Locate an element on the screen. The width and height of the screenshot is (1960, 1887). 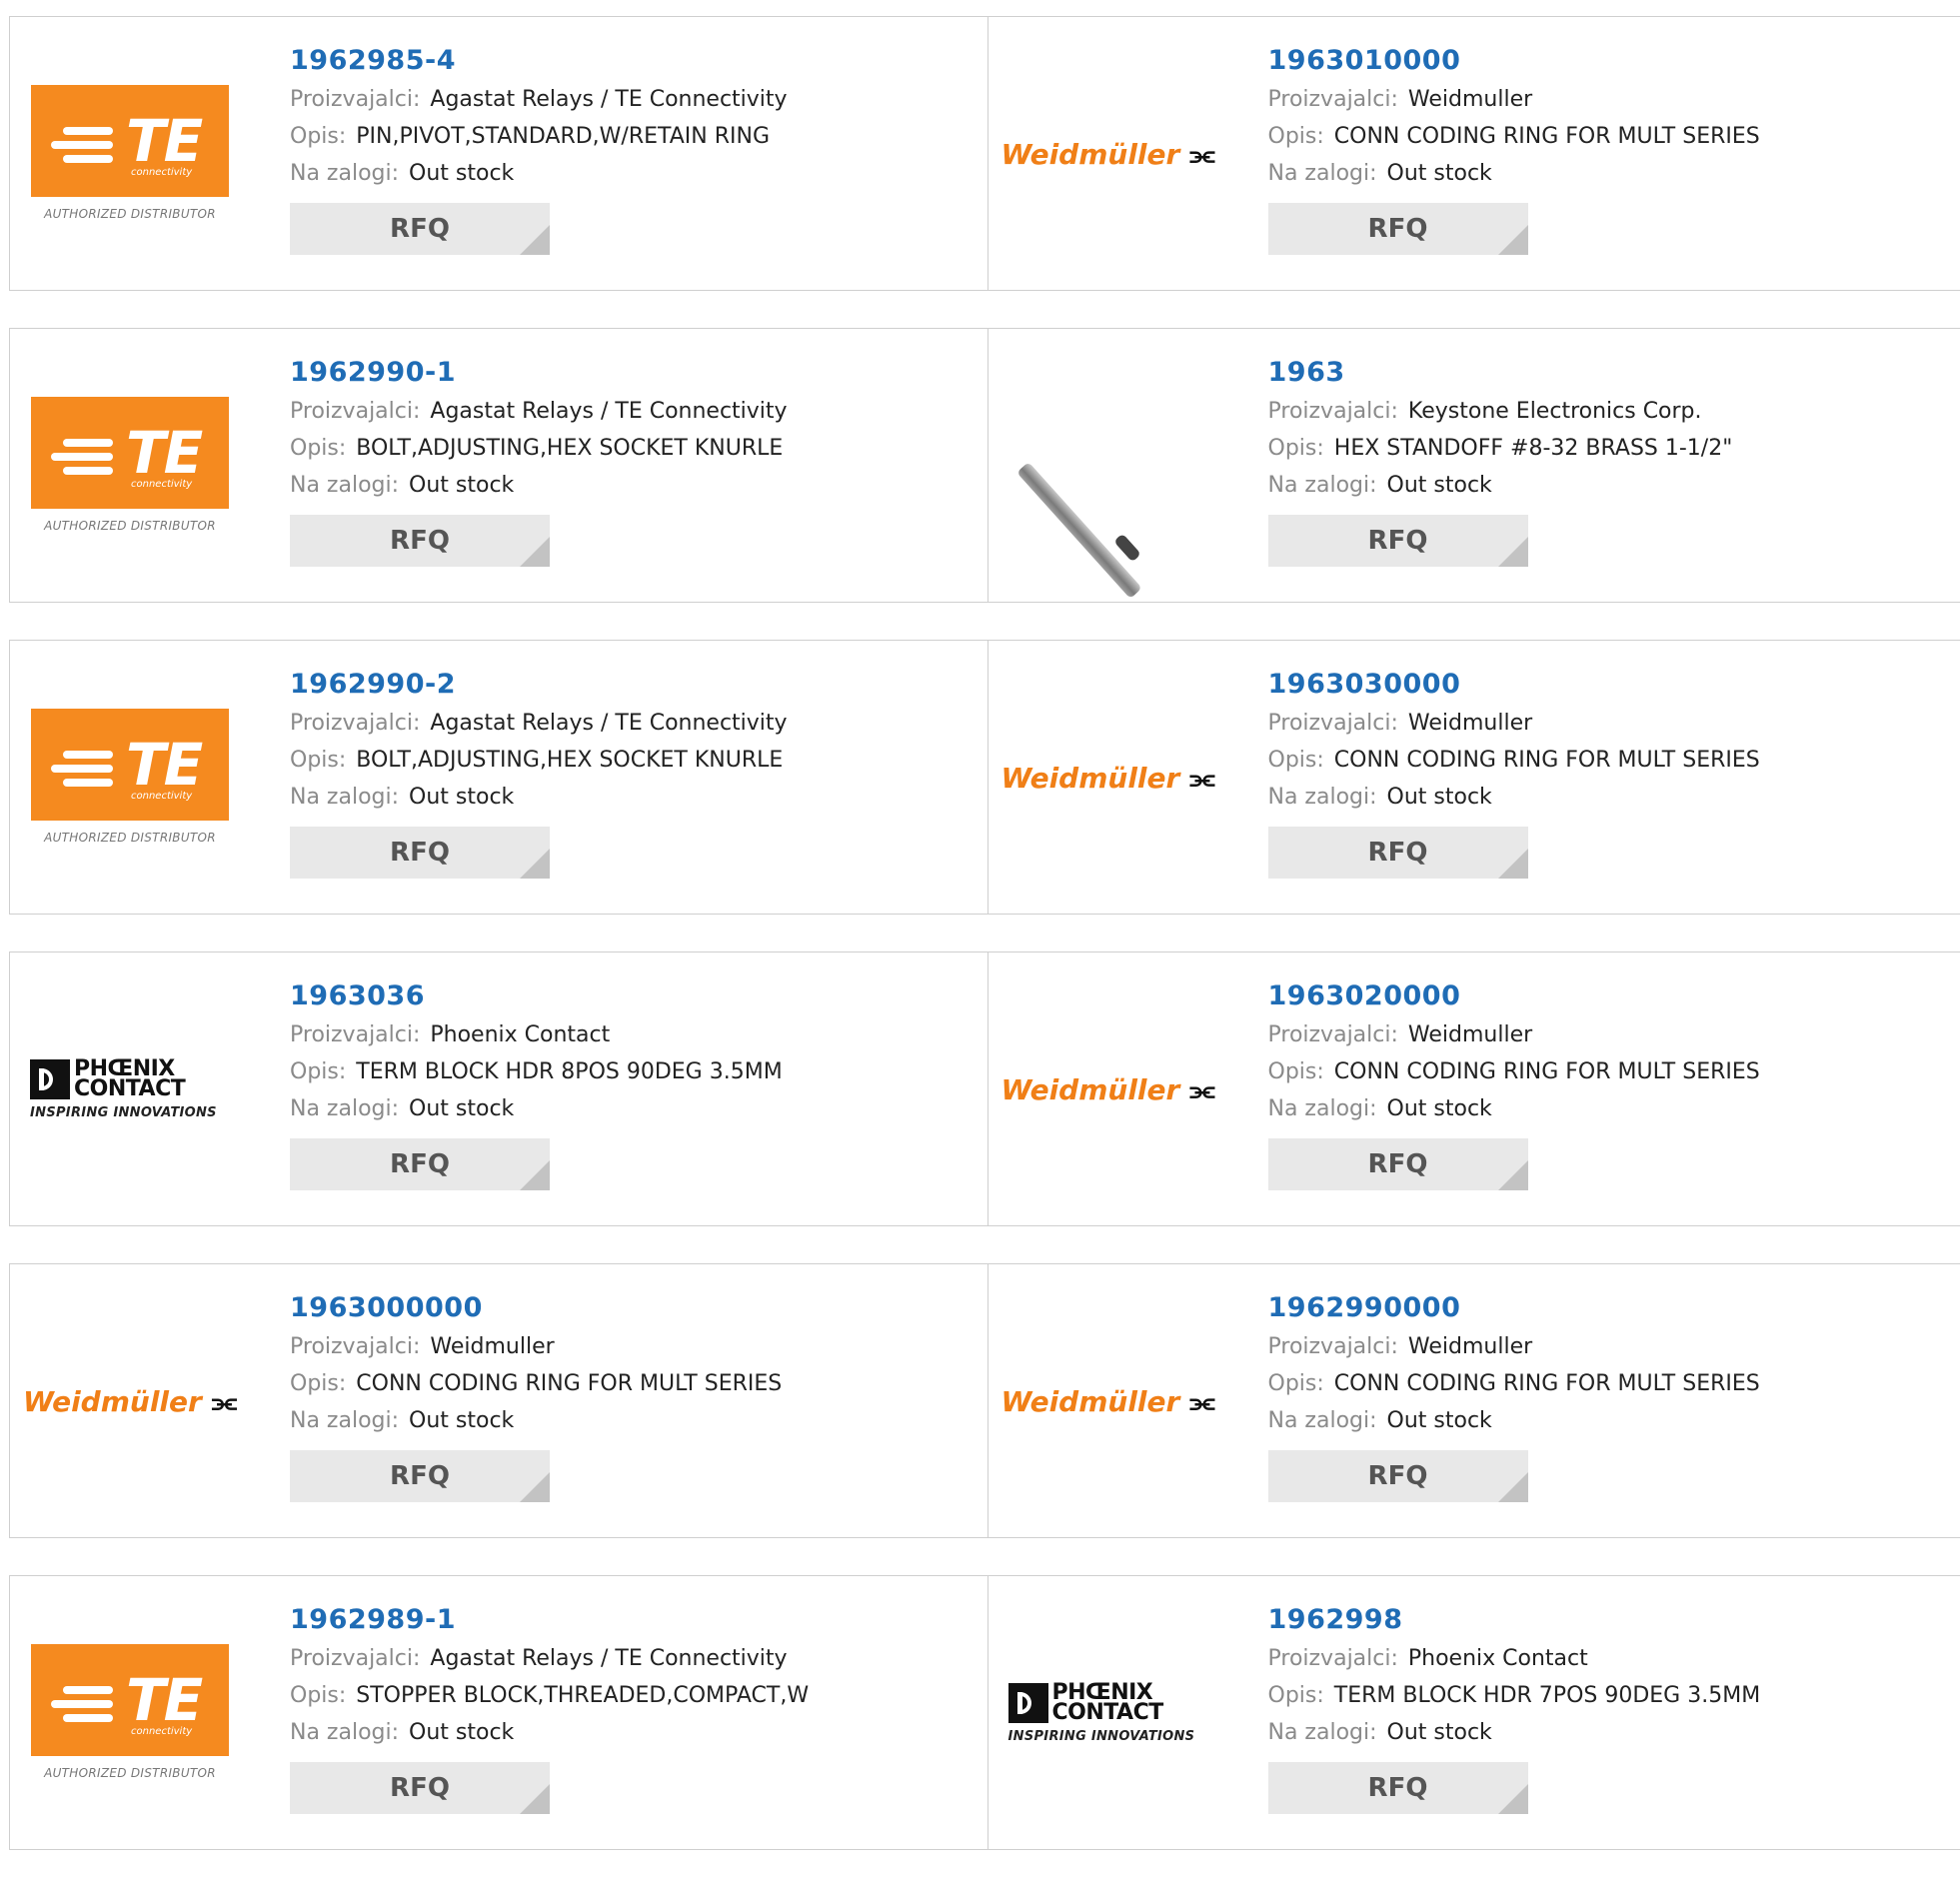
part-number-link: 1962990-1 is located at coordinates (539, 375).